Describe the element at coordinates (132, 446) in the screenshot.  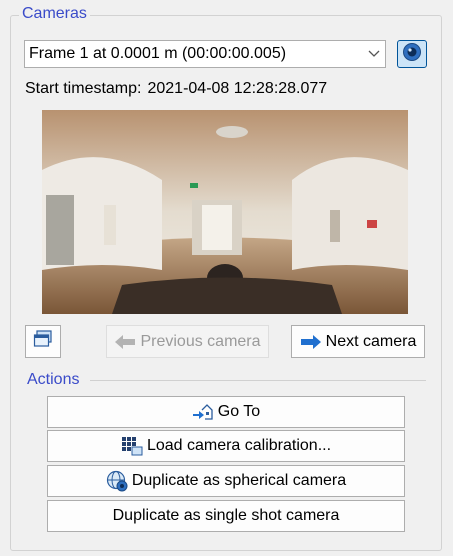
I see `calibration-grid-icon` at that location.